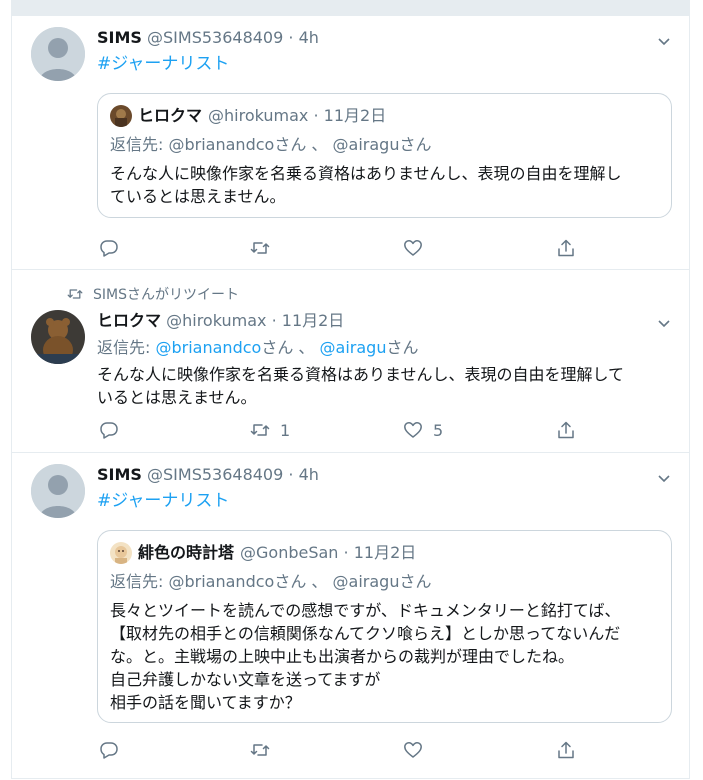  I want to click on tweet-header: ヒロクマ @hirokumax · 11月2日, so click(221, 320).